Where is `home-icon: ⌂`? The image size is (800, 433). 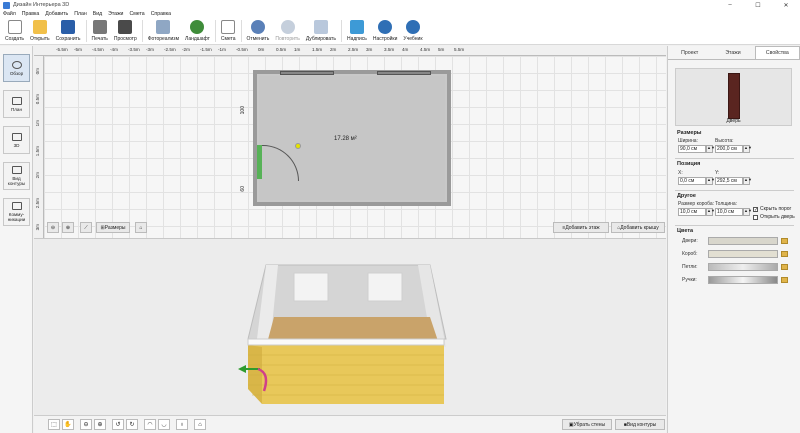 home-icon: ⌂ is located at coordinates (141, 227).